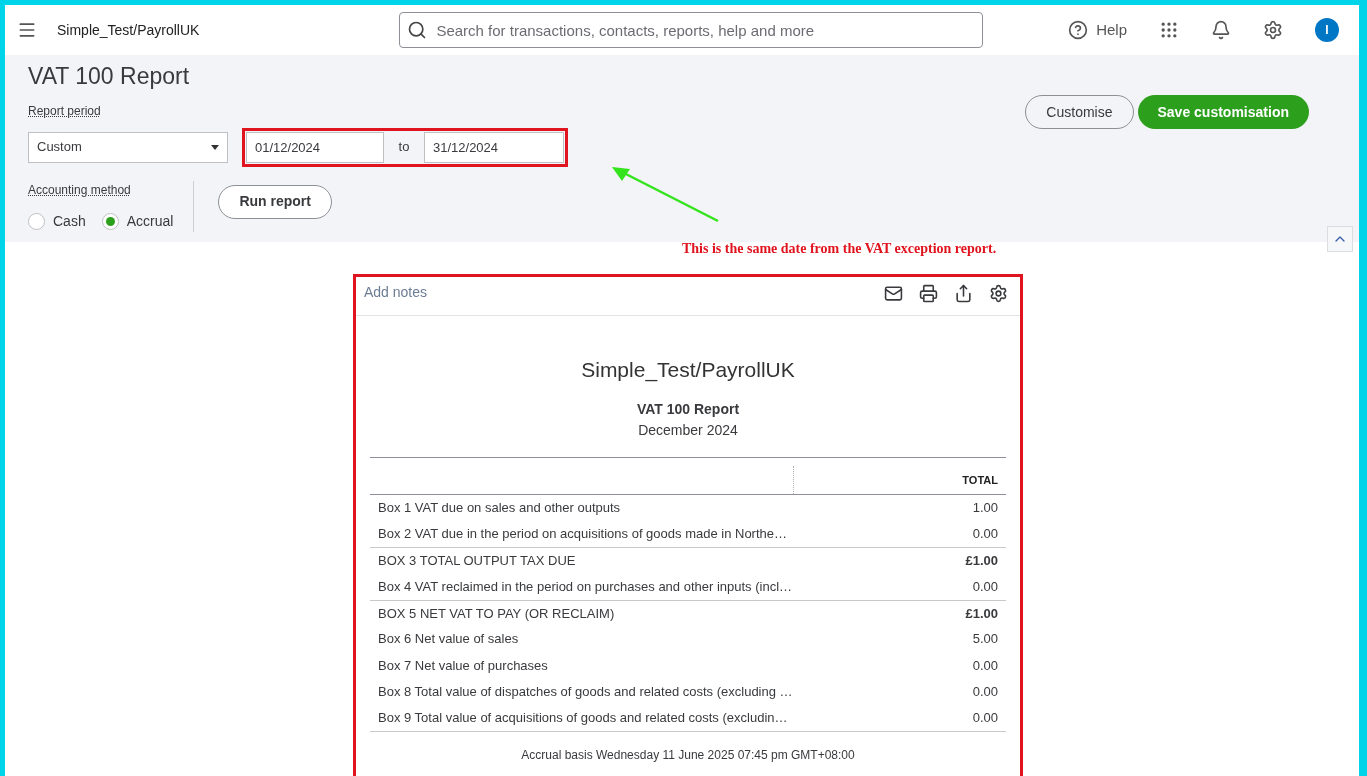 Image resolution: width=1367 pixels, height=776 pixels. Describe the element at coordinates (27, 30) in the screenshot. I see `menu-icon` at that location.